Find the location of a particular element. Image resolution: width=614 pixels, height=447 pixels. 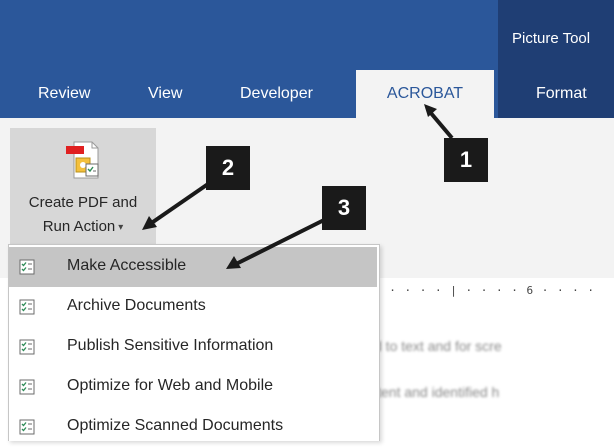

create-pdf-label-line2: Run Action ▾ is located at coordinates (83, 226).